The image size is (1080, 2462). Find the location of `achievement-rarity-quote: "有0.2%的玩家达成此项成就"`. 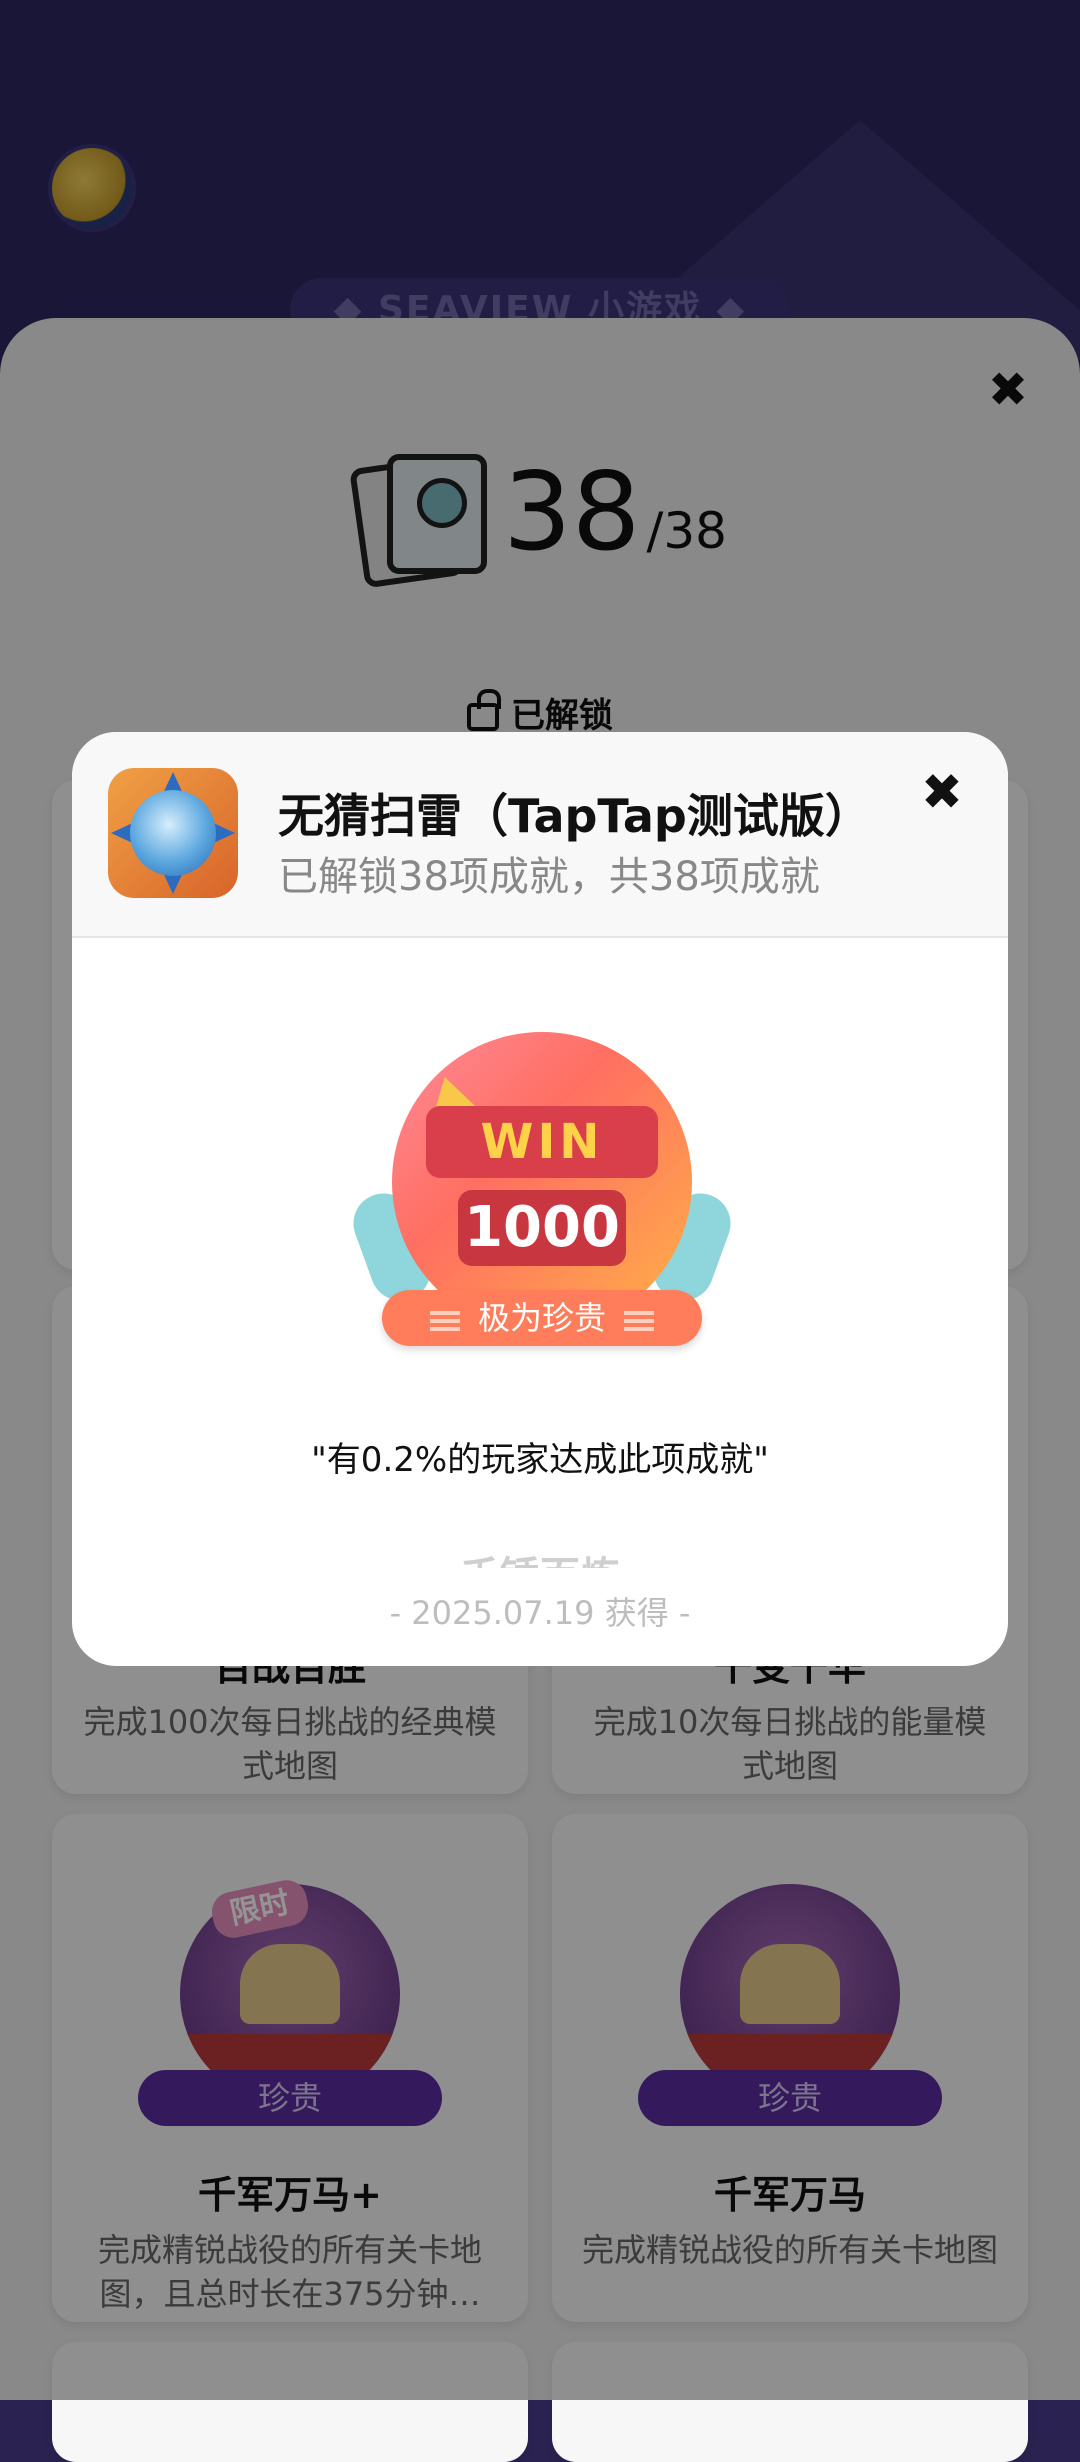

achievement-rarity-quote: "有0.2%的玩家达成此项成就" is located at coordinates (540, 1460).